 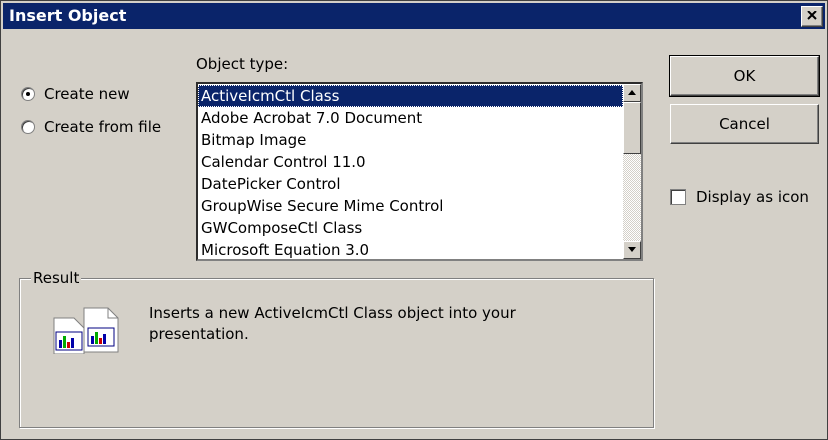 I want to click on scroll-up-icon, so click(x=632, y=92).